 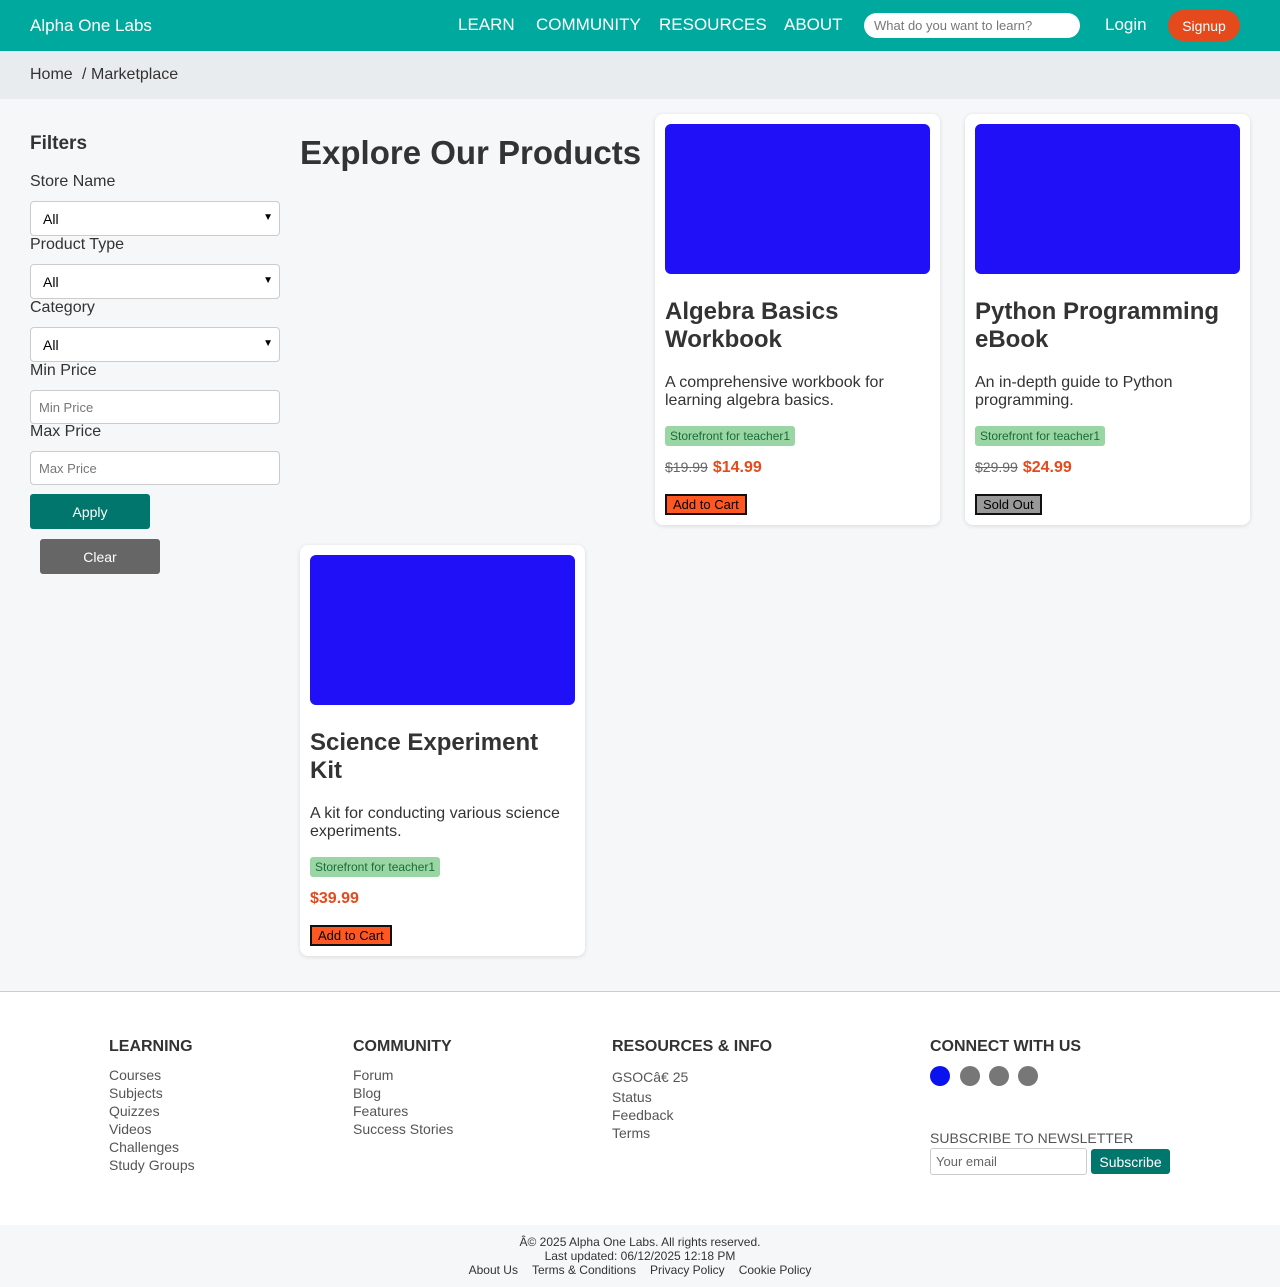 What do you see at coordinates (687, 1270) in the screenshot?
I see `legal-link-privacy: Privacy Policy` at bounding box center [687, 1270].